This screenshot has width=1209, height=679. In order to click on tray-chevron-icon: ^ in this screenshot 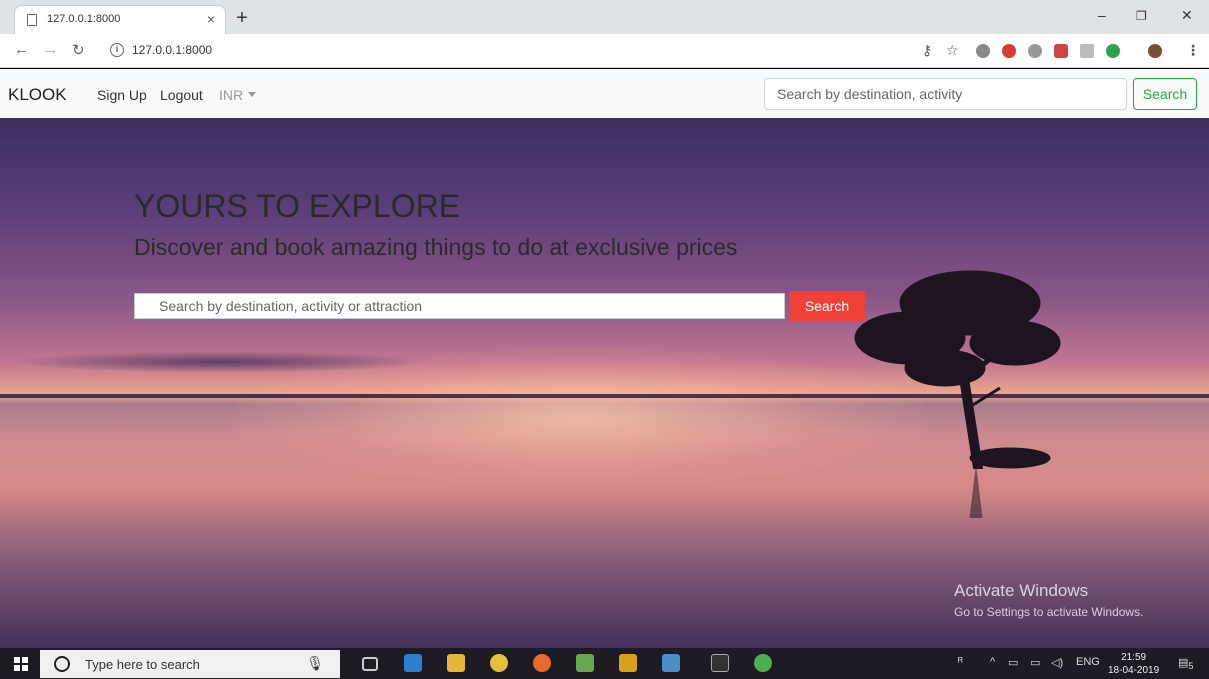, I will do `click(992, 662)`.